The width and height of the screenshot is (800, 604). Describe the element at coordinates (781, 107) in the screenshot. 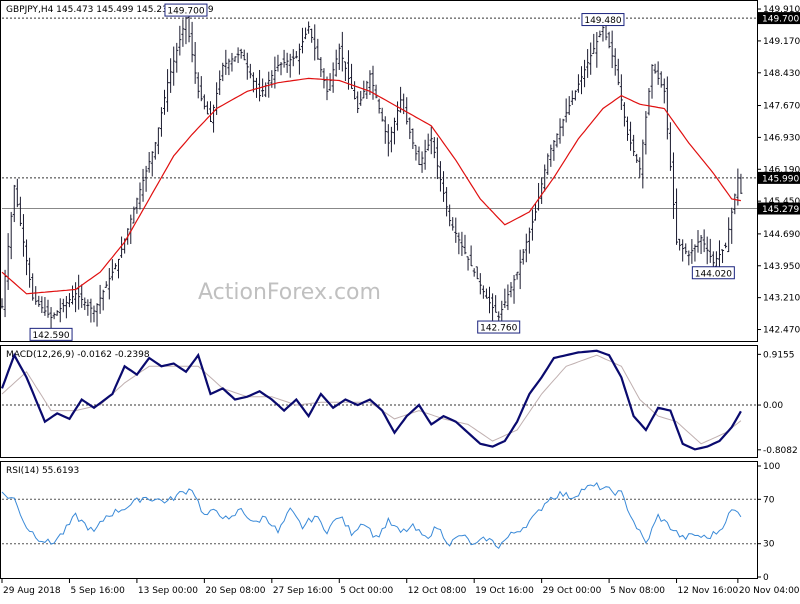

I see `price-ytick-label: 147.670` at that location.